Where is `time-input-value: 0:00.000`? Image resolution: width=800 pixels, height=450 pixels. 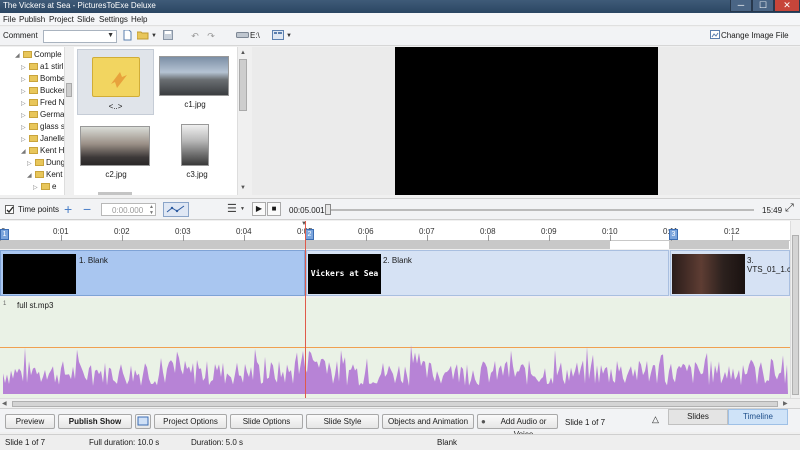
time-input-value: 0:00.000 is located at coordinates (128, 210).